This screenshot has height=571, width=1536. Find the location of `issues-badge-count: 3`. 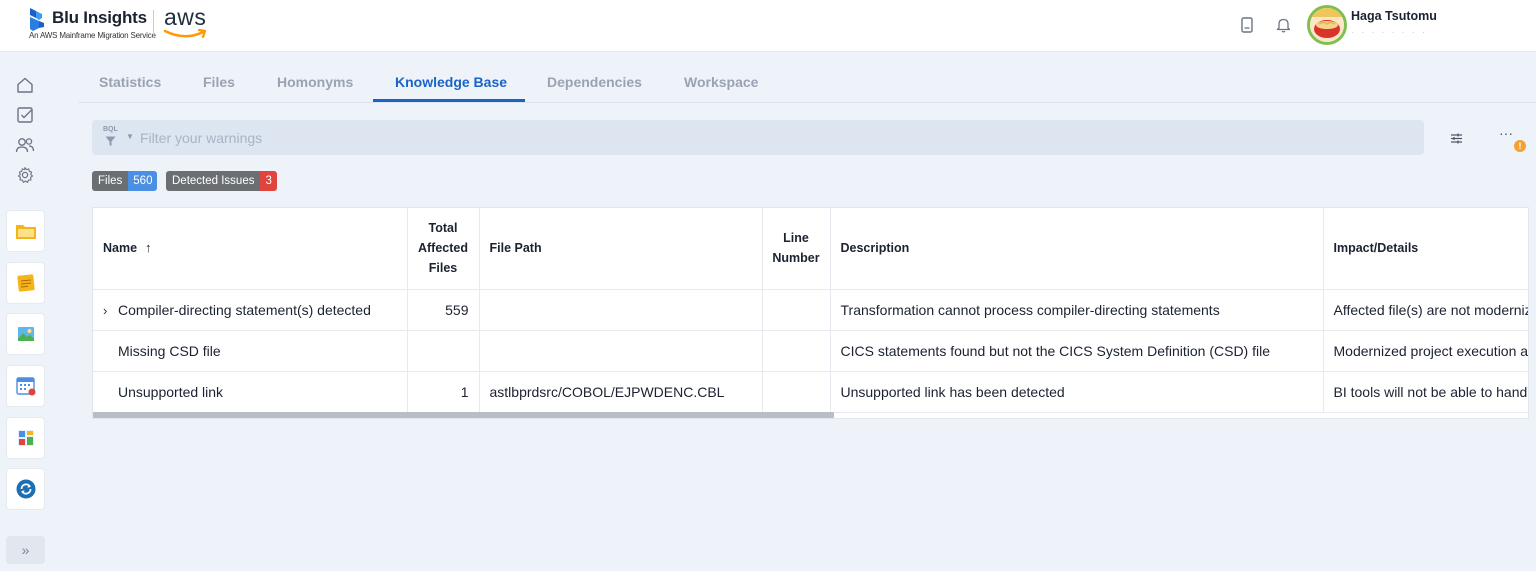

issues-badge-count: 3 is located at coordinates (268, 181).